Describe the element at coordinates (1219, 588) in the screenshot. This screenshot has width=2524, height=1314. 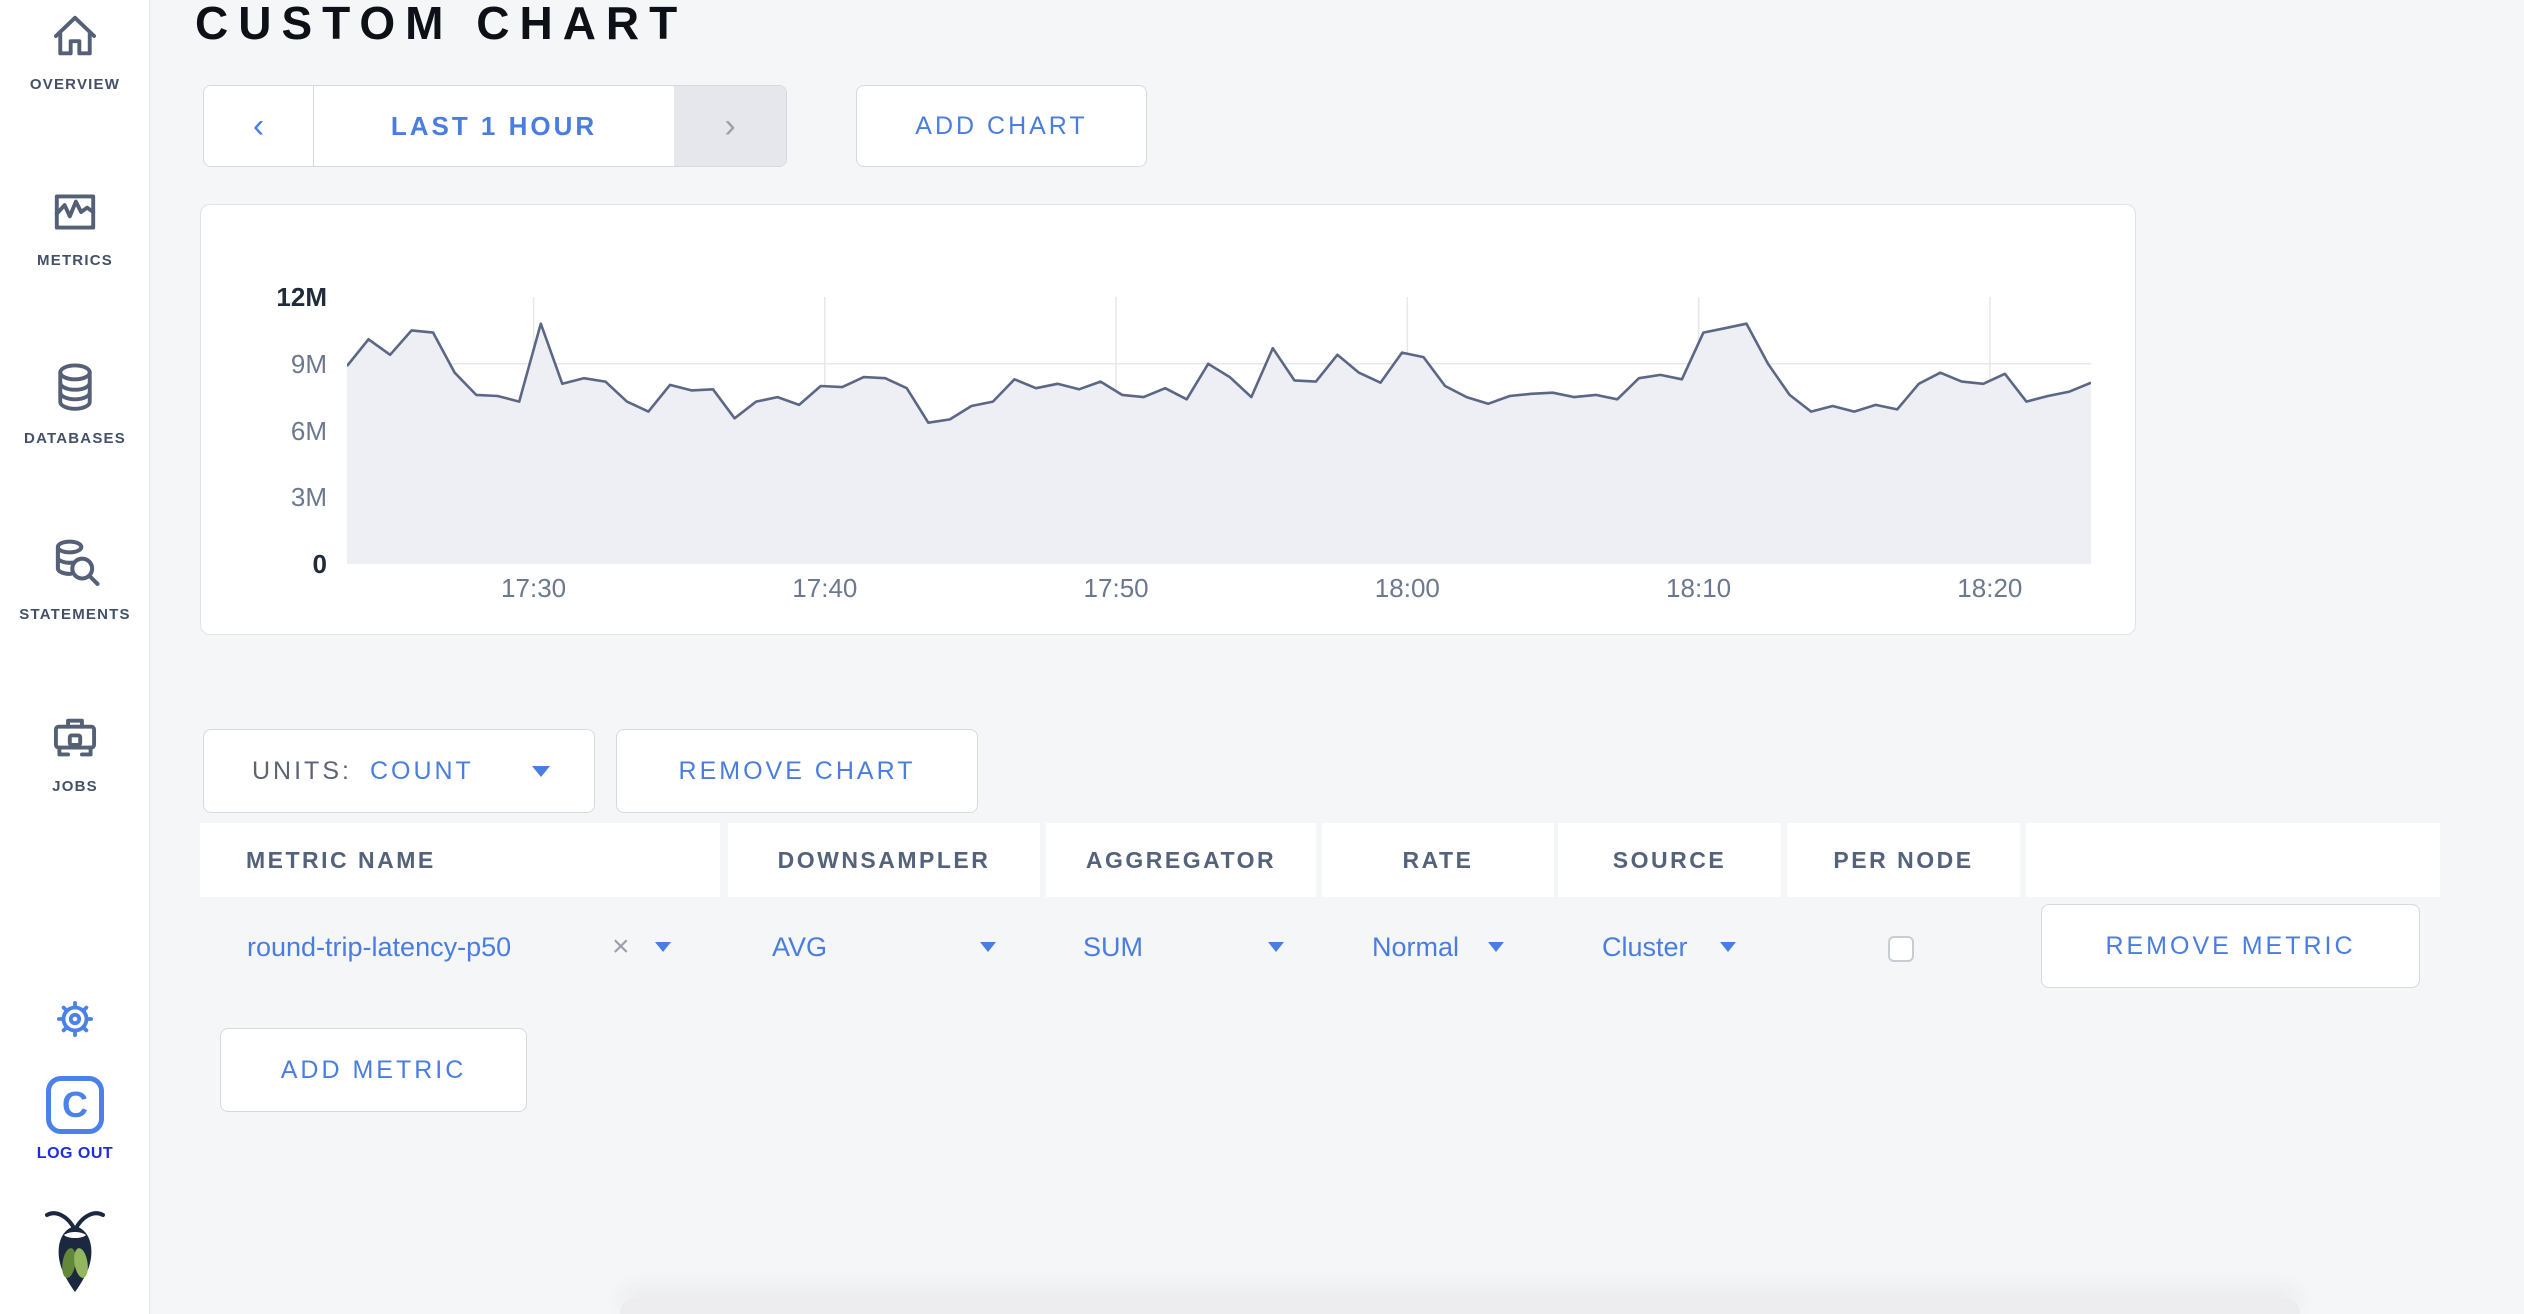
I see `chart-x-labels: 17:30 17:40 17:50 18:00 18:10 18:20` at that location.